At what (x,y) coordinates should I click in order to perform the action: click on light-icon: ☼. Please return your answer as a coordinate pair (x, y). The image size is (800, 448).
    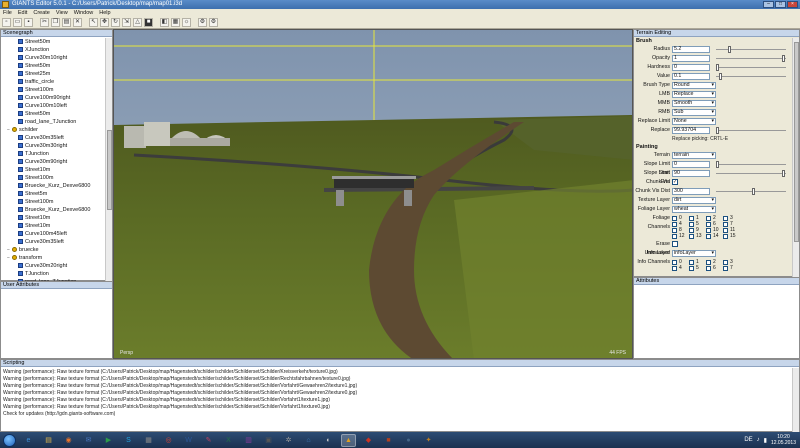
    Looking at the image, I should click on (186, 22).